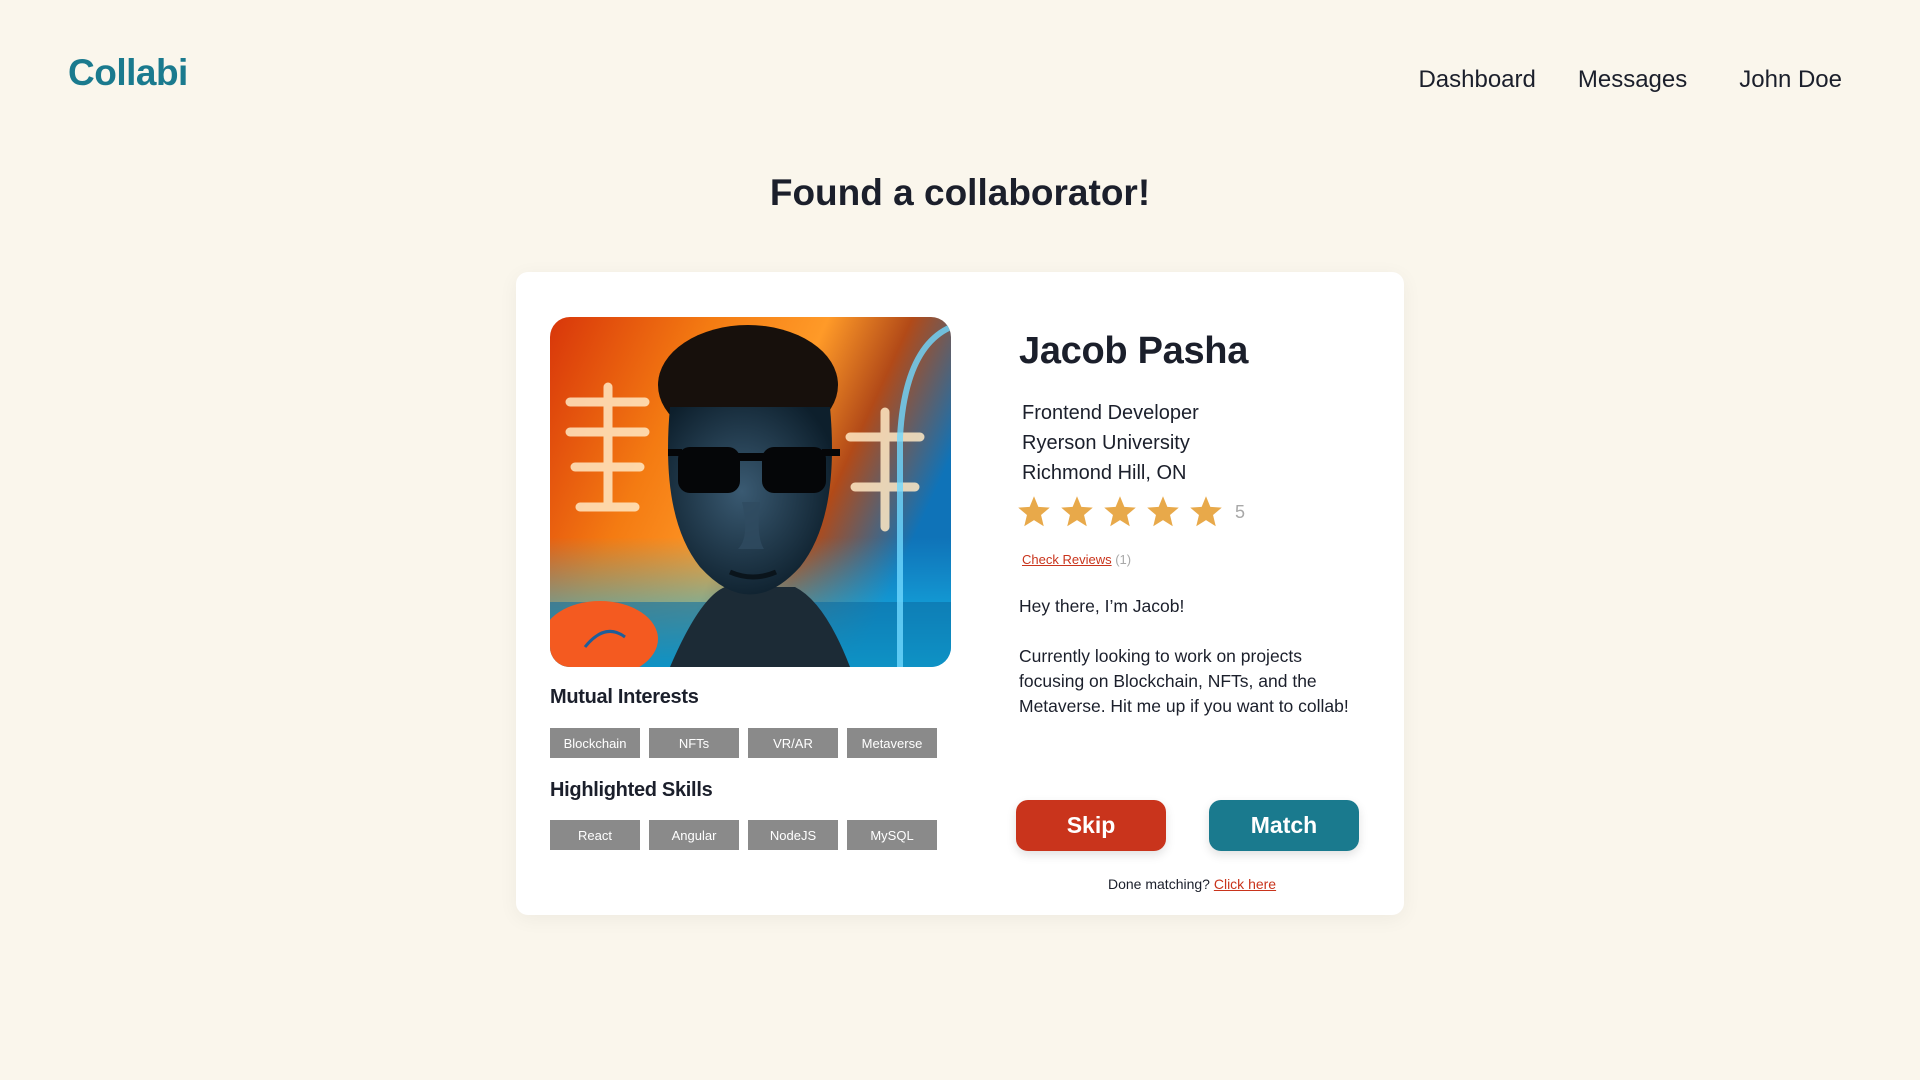 The image size is (1920, 1080). Describe the element at coordinates (960, 192) in the screenshot. I see `page-title: Found a collaborator!` at that location.